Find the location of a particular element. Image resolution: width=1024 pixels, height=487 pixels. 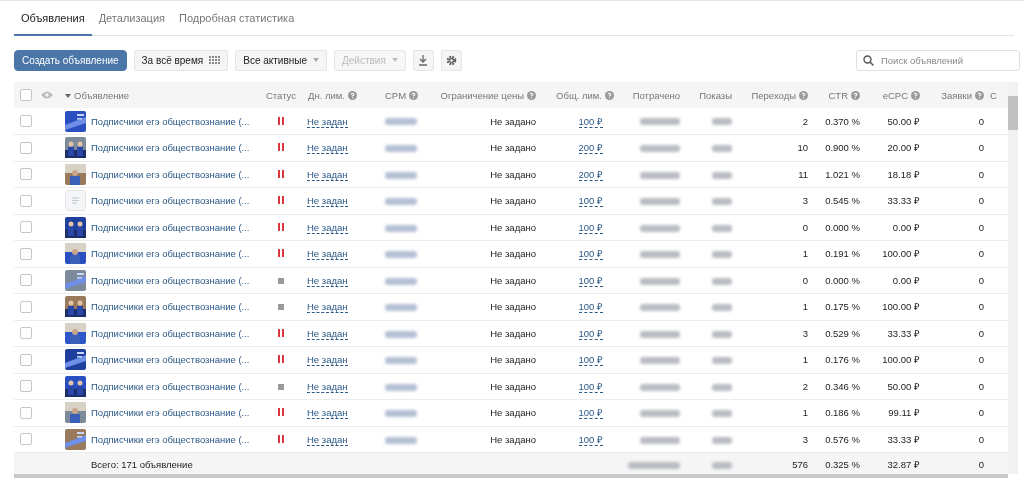

tab: Подробная статистика is located at coordinates (237, 23).